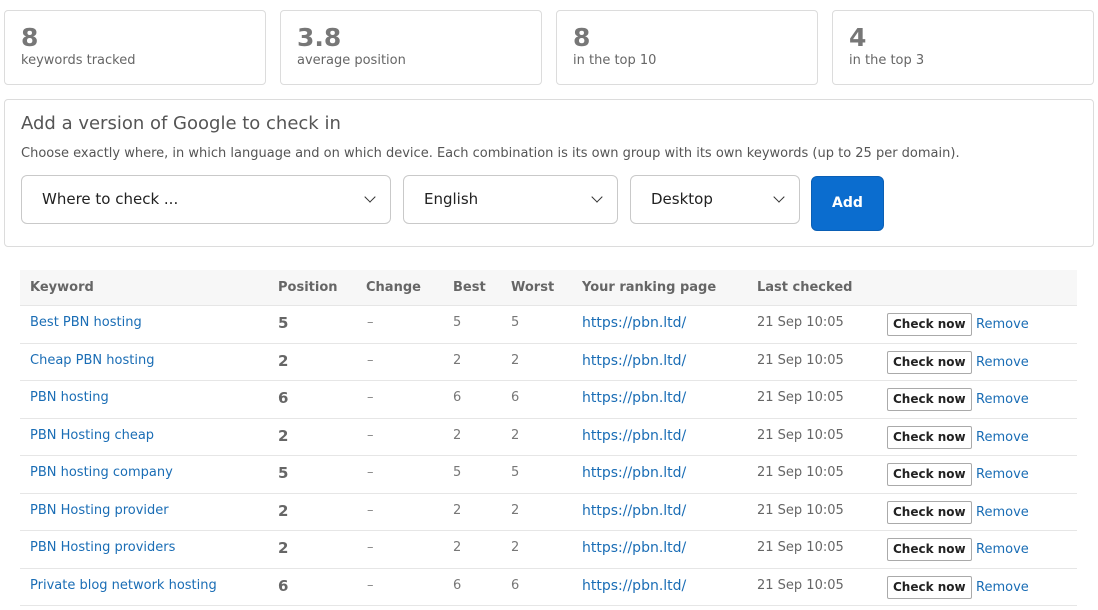 The image size is (1098, 610). What do you see at coordinates (858, 37) in the screenshot?
I see `stat-value: 4` at bounding box center [858, 37].